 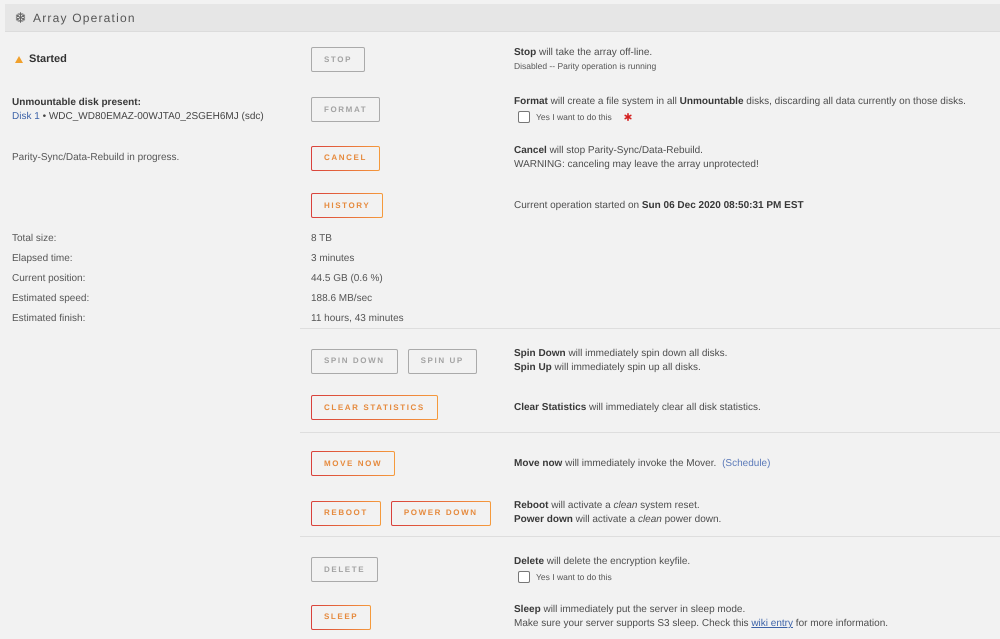 What do you see at coordinates (659, 205) in the screenshot?
I see `description-text: Current operation started on Sun 06 Dec 2020 08:50:31 PM EST` at bounding box center [659, 205].